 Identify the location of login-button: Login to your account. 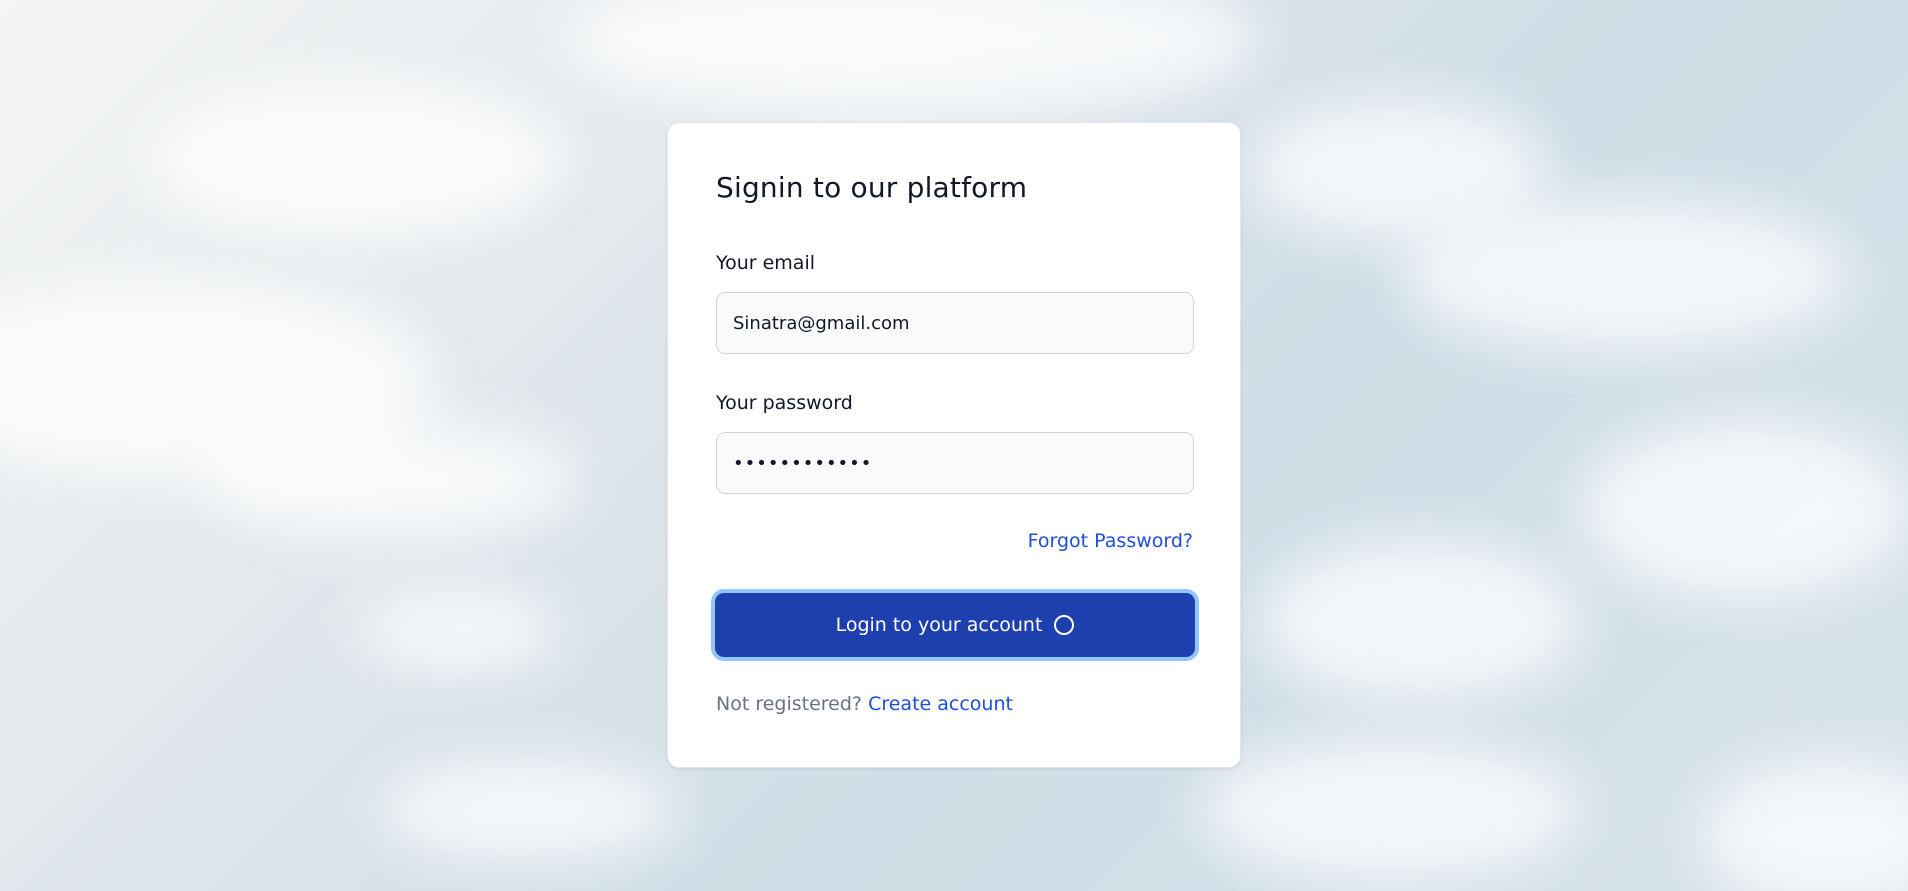
(955, 625).